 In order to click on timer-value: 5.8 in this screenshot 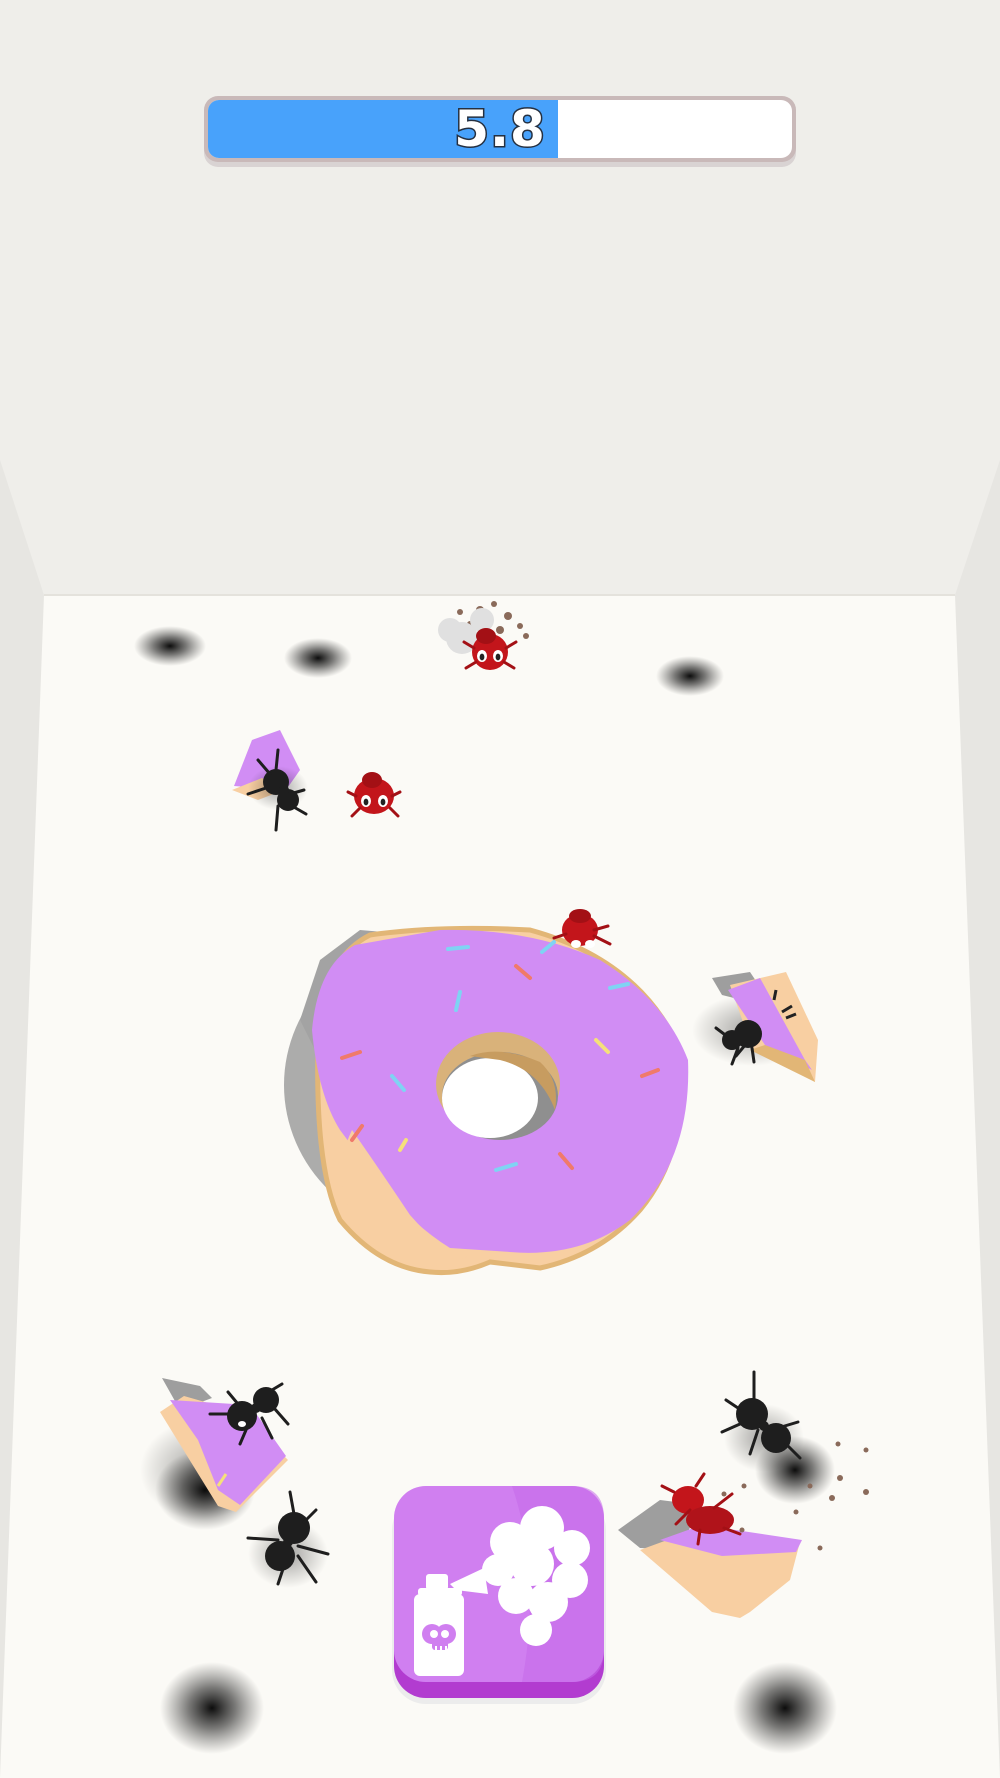, I will do `click(500, 129)`.